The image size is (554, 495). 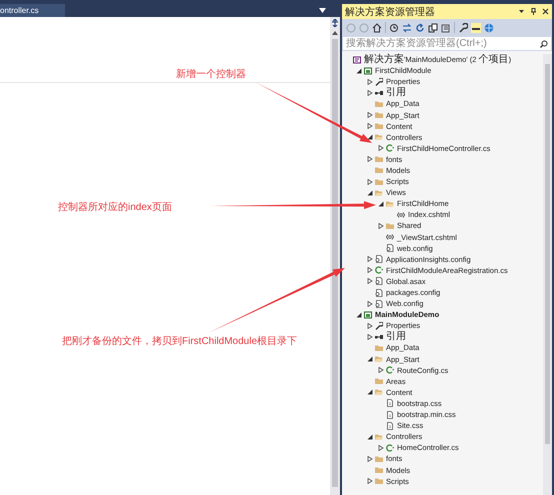 I want to click on search-field: 搜索解决方案资源管理器(Ctrl+;), so click(x=447, y=43).